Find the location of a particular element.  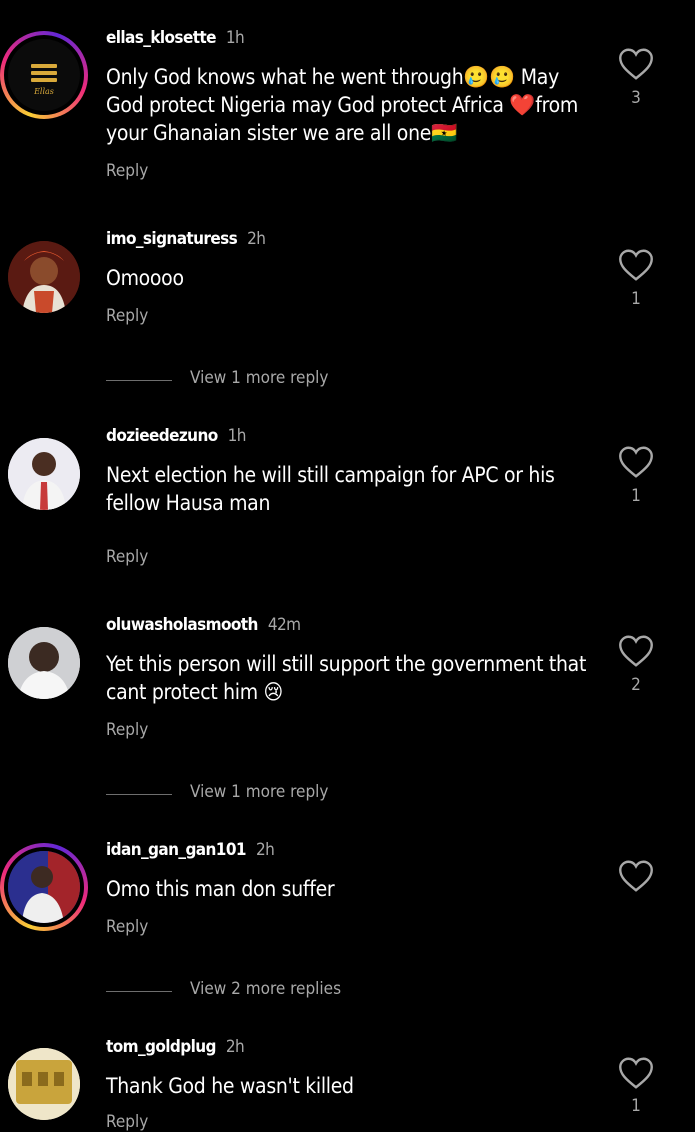

comment-username: imo_signaturess 2h is located at coordinates (186, 239).